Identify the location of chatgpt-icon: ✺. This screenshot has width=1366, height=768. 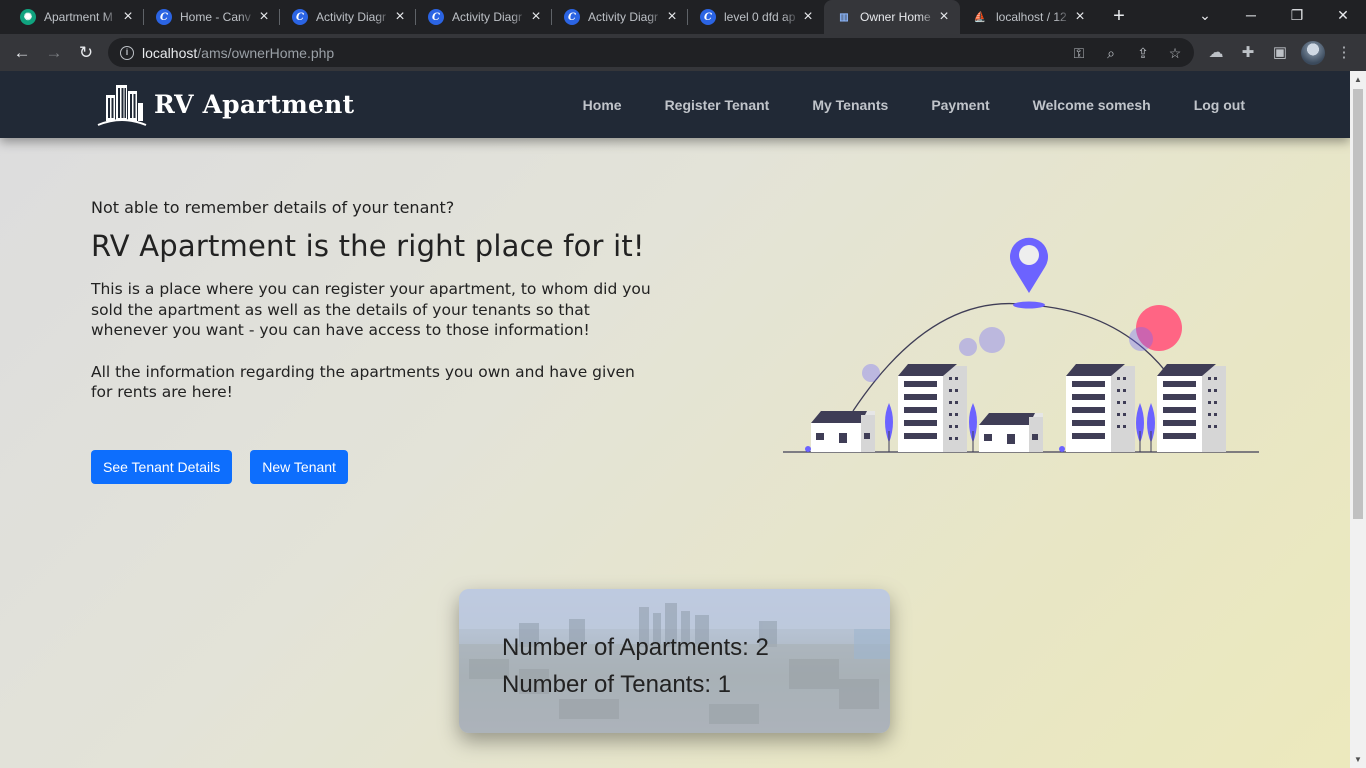
(28, 17).